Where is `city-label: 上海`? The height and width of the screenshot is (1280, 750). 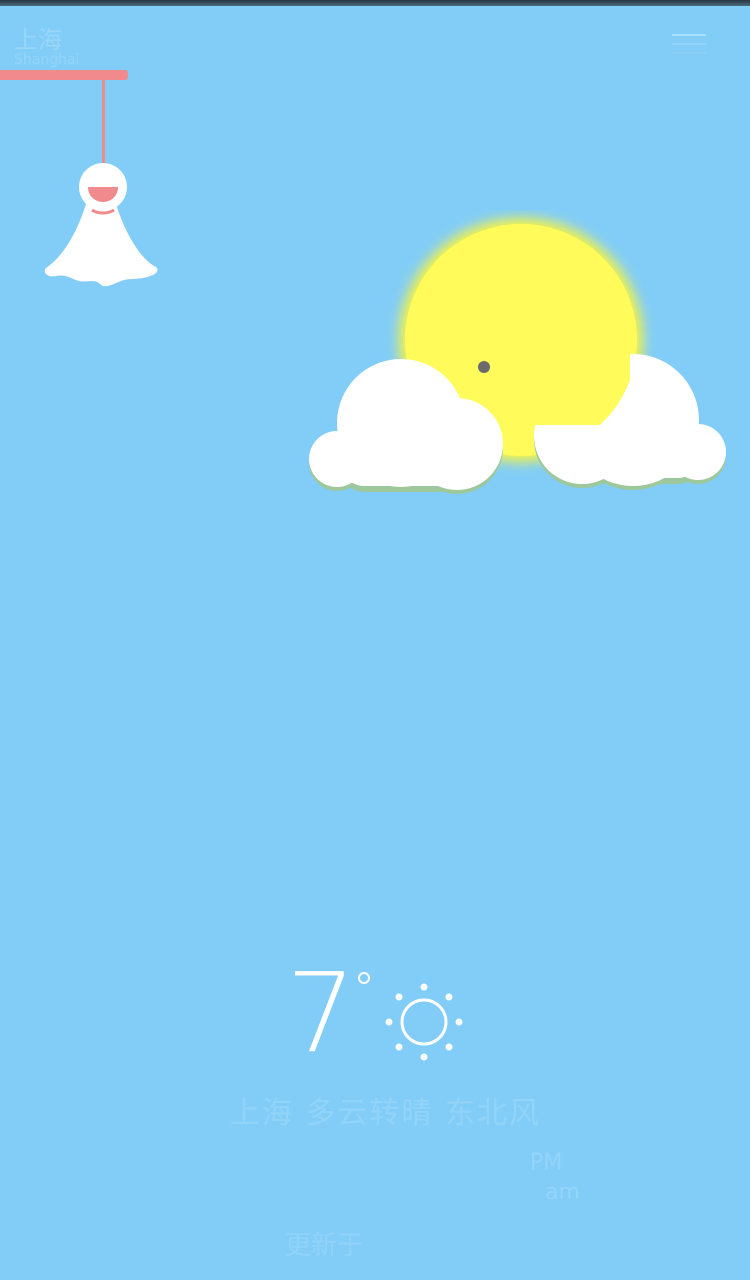 city-label: 上海 is located at coordinates (38, 37).